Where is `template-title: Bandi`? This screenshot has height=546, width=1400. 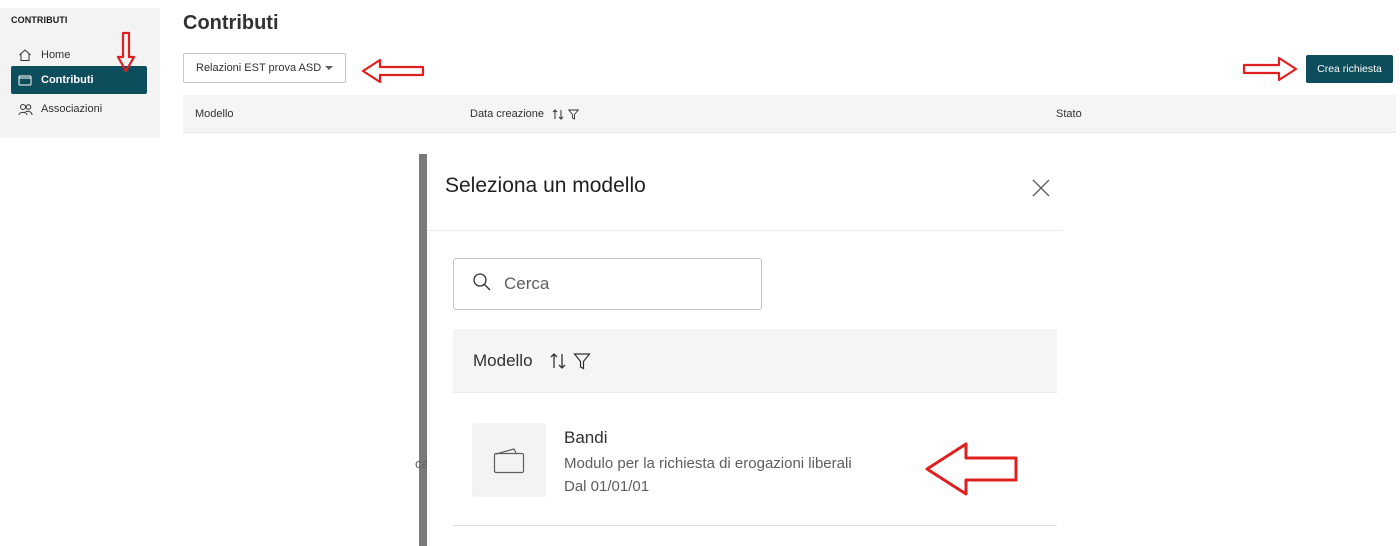 template-title: Bandi is located at coordinates (586, 437).